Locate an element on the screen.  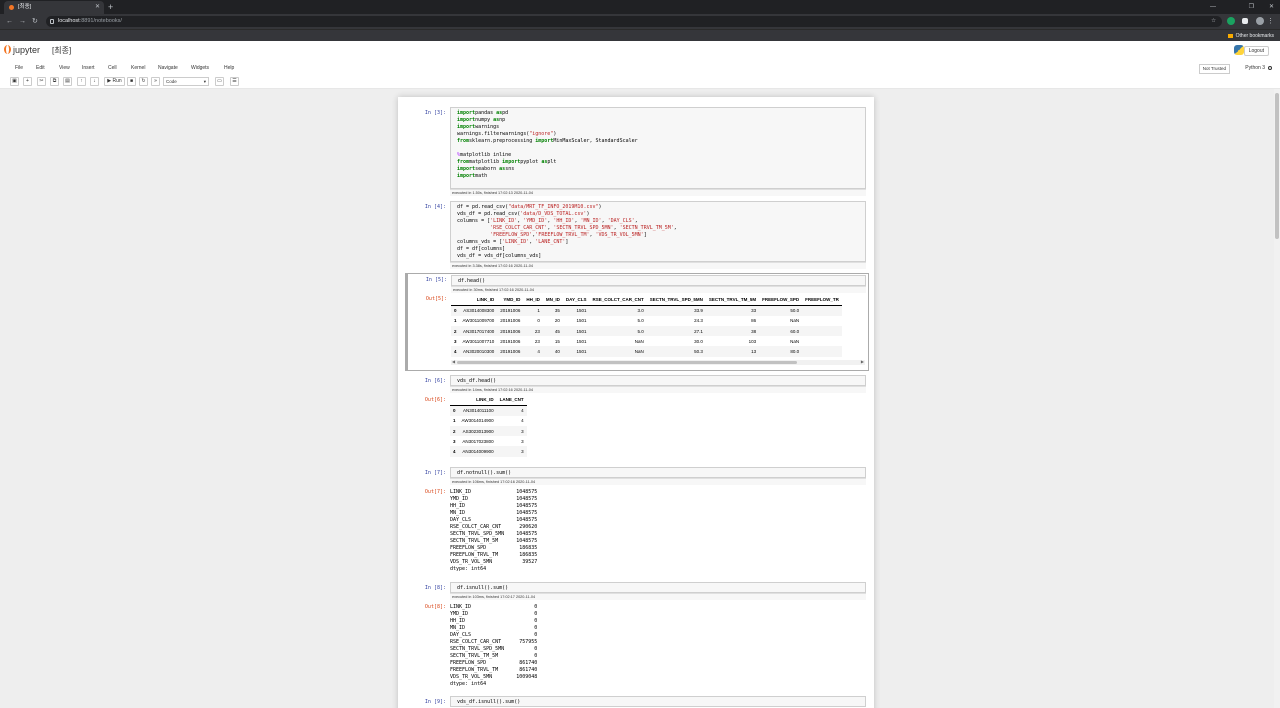
address-bar: localhost:8891/notebooks/ ☆ is located at coordinates (634, 21).